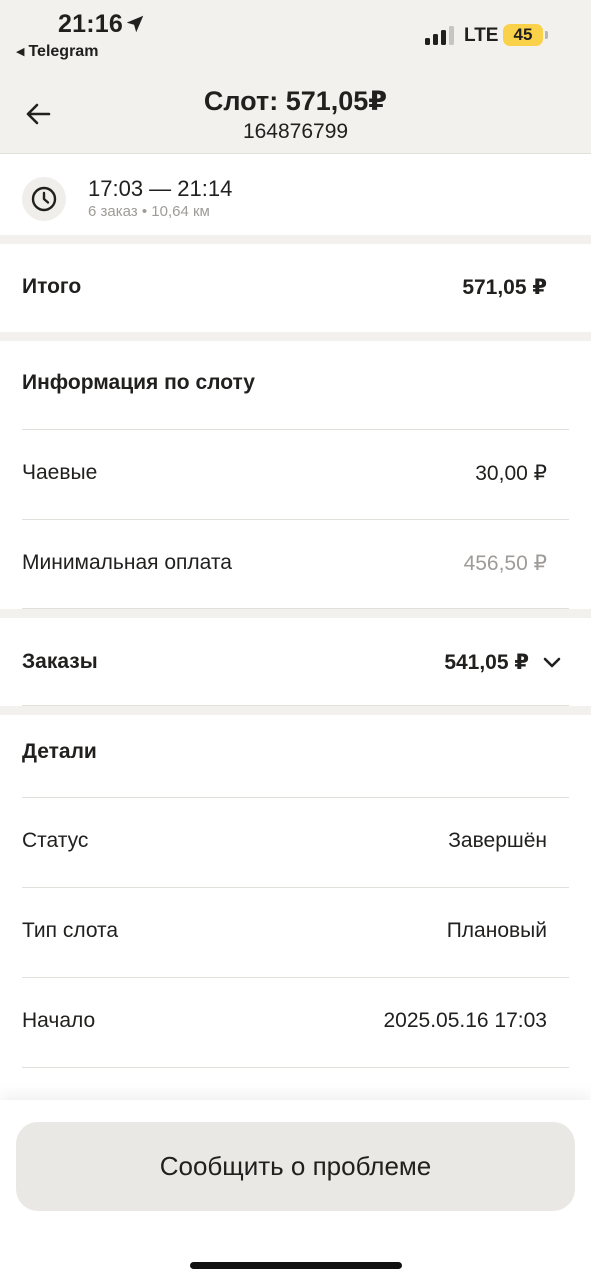 Image resolution: width=591 pixels, height=1280 pixels. I want to click on report-problem-button: Сообщить о проблеме, so click(295, 1166).